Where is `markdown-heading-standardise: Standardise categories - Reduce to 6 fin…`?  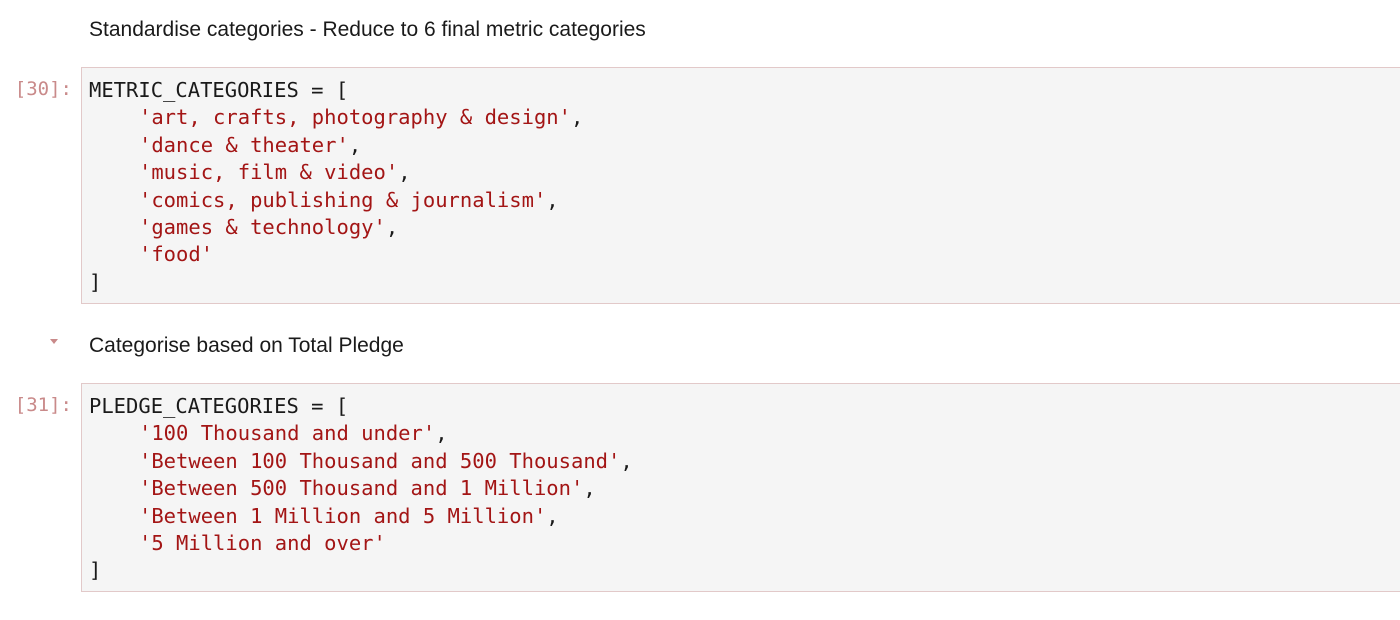
markdown-heading-standardise: Standardise categories - Reduce to 6 fin… is located at coordinates (367, 30).